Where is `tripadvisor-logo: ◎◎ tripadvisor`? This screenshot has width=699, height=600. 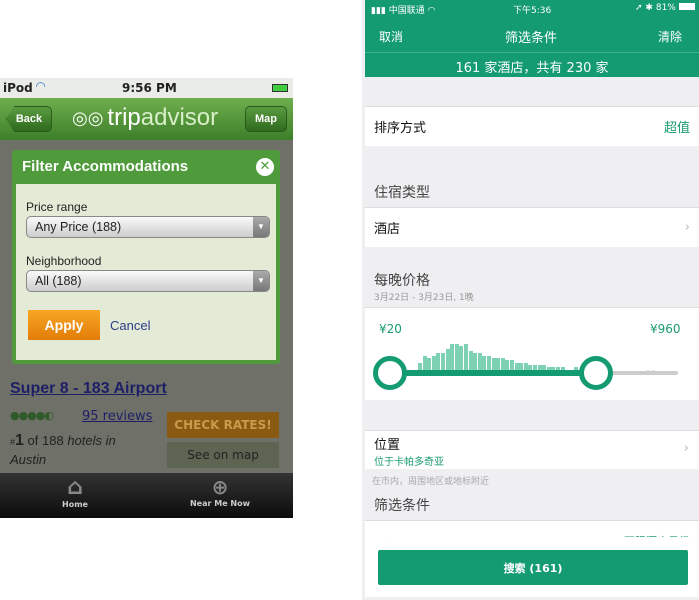
tripadvisor-logo: ◎◎ tripadvisor is located at coordinates (145, 117).